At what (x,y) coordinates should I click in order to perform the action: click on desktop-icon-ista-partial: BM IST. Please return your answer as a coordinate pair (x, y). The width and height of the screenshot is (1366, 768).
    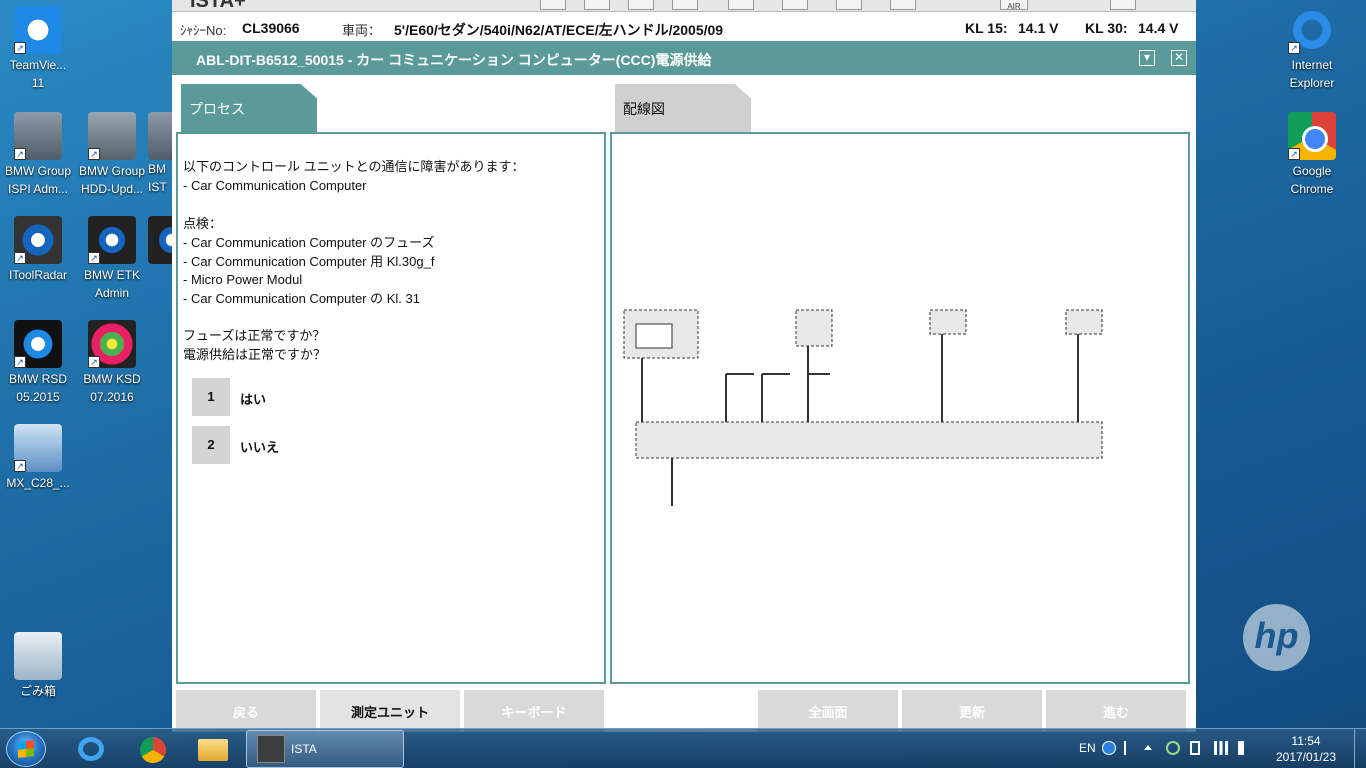
    Looking at the image, I should click on (160, 154).